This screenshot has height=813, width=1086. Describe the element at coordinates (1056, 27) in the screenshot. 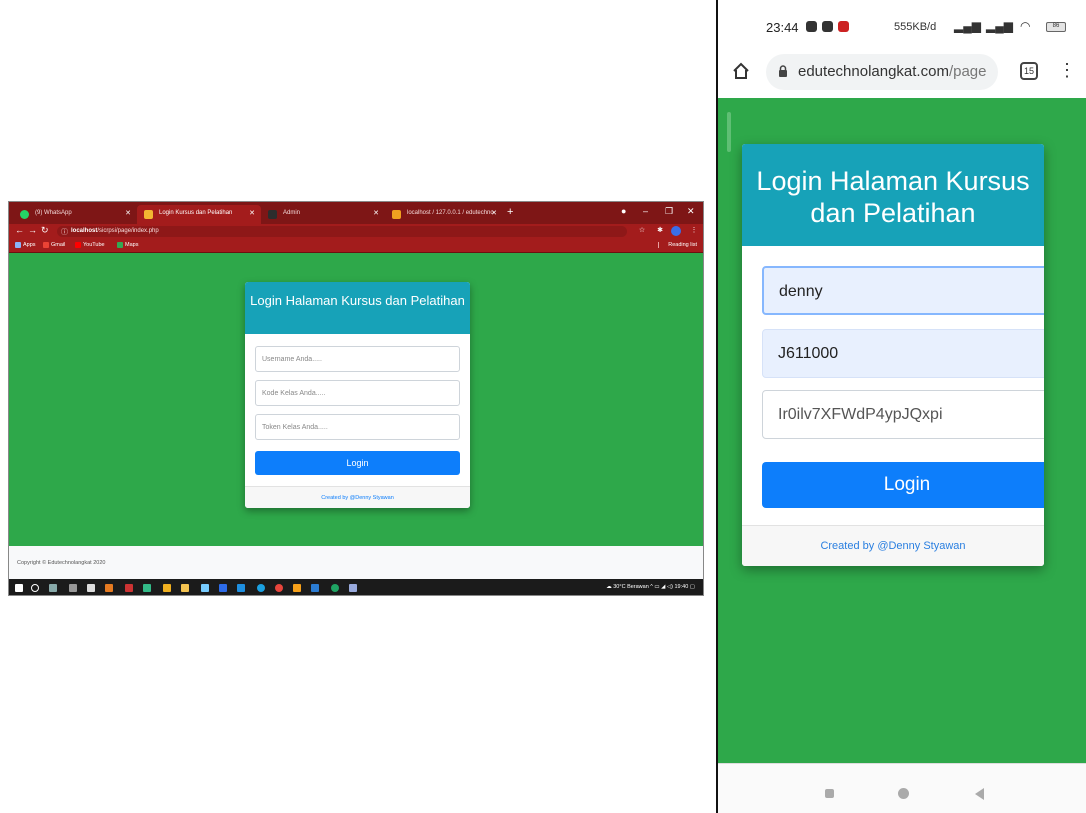

I see `battery-icon: 86` at that location.